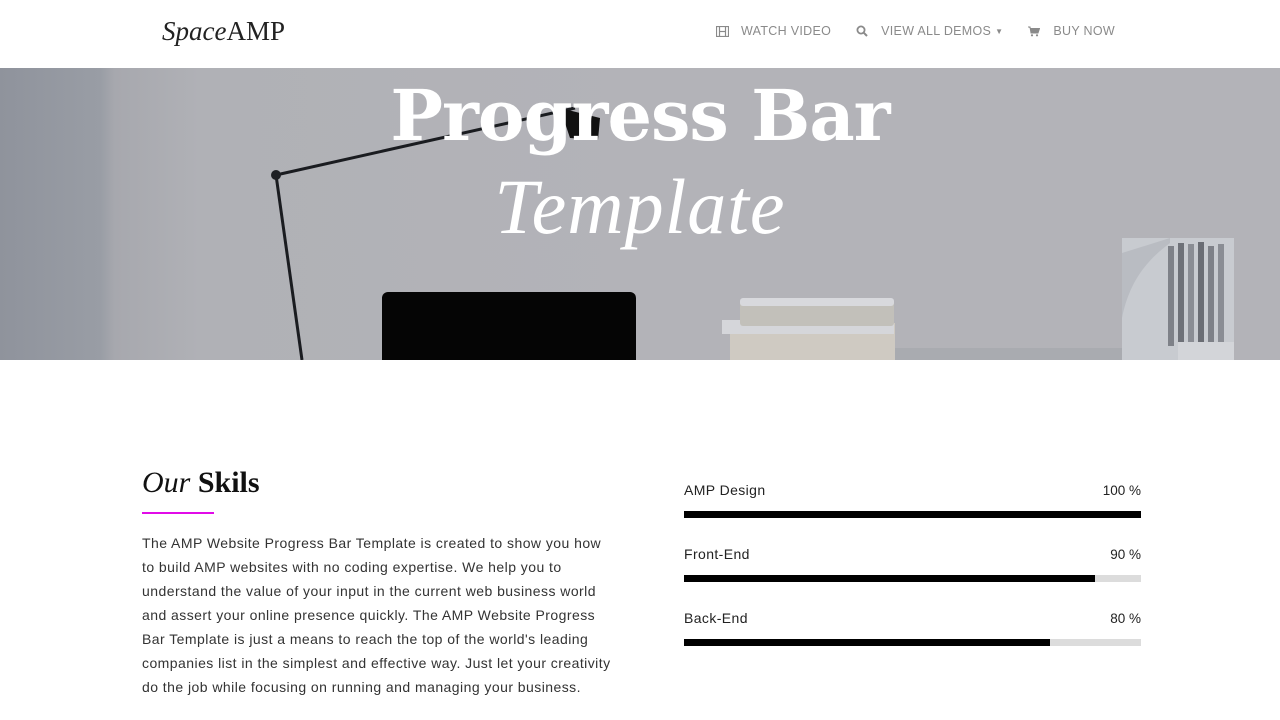 The height and width of the screenshot is (720, 1280). I want to click on skills-heading-italic: Our, so click(166, 482).